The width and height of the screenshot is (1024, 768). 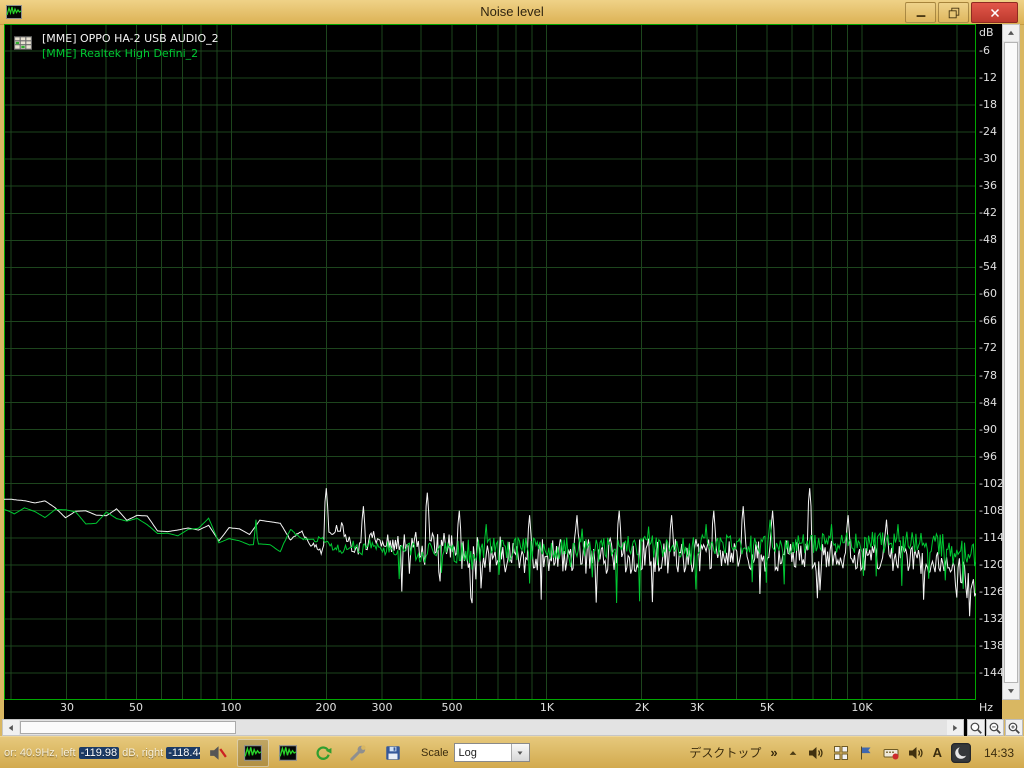 I want to click on y-tick-label: -60, so click(x=988, y=294).